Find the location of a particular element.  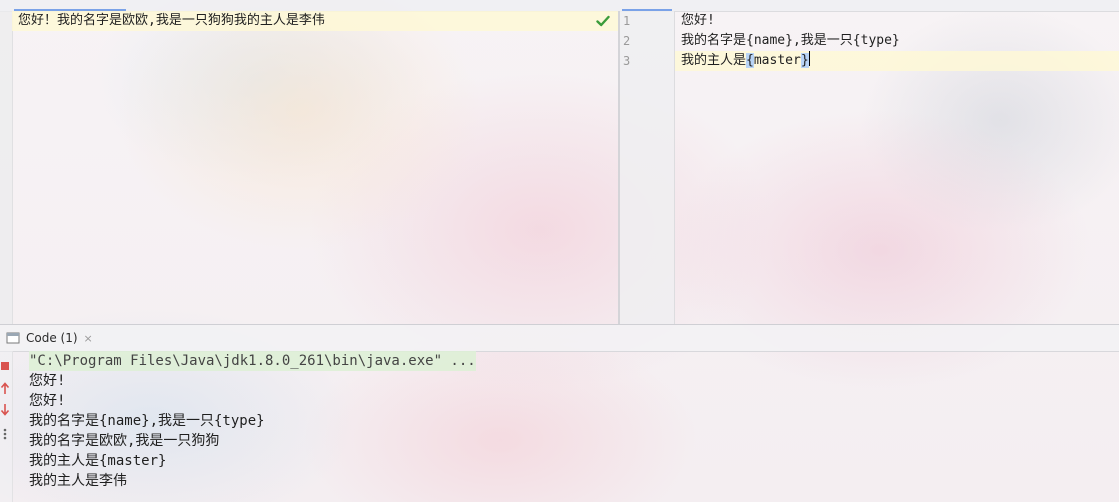

right-editor-line-1: 您好! is located at coordinates (698, 21).